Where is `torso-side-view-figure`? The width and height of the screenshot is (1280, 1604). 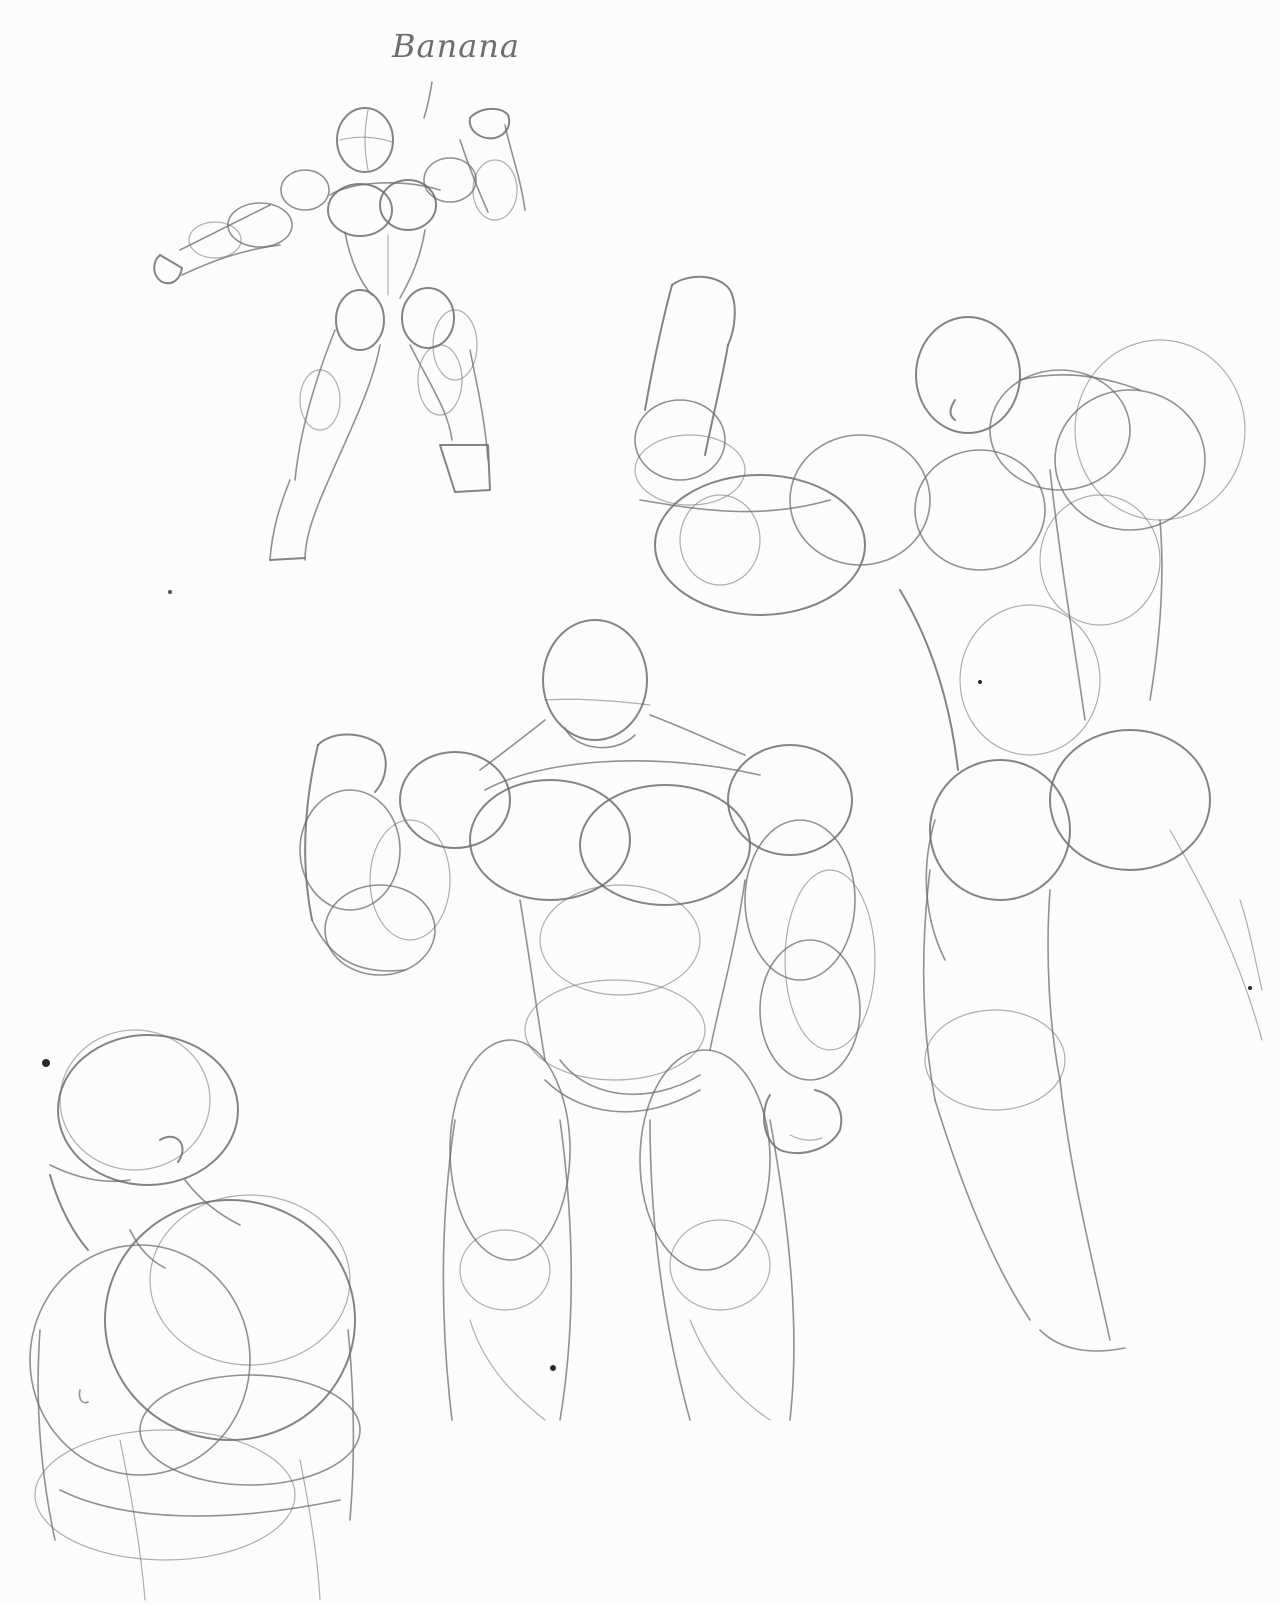 torso-side-view-figure is located at coordinates (195, 1315).